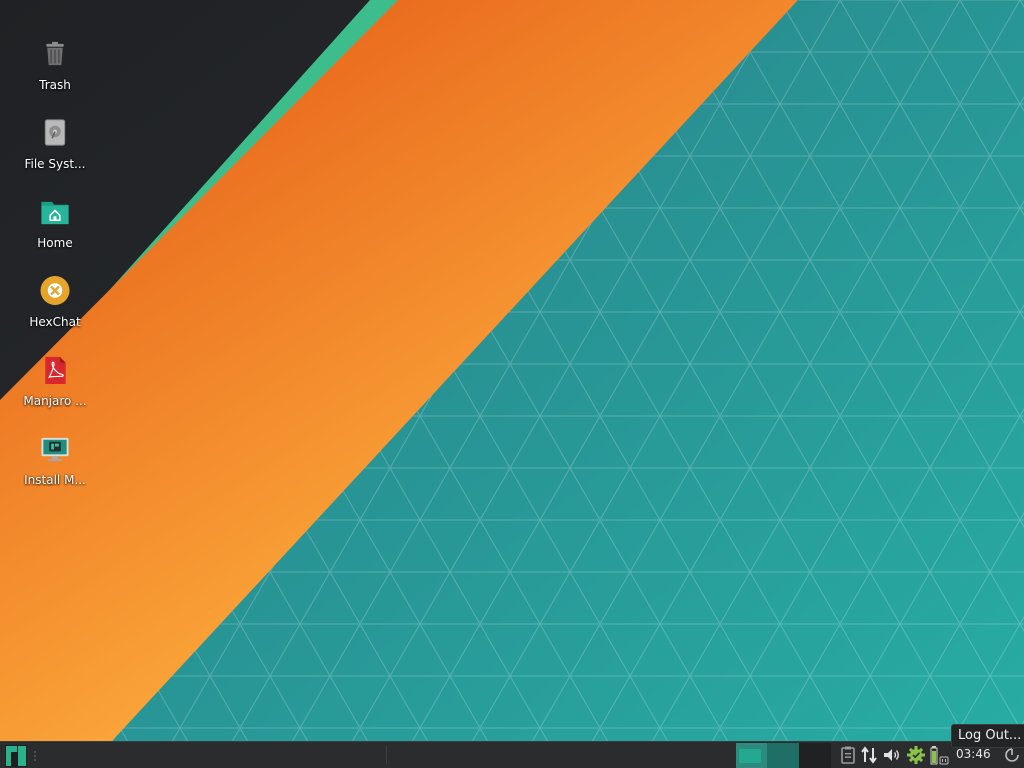 Image resolution: width=1024 pixels, height=768 pixels. I want to click on network-icon, so click(869, 755).